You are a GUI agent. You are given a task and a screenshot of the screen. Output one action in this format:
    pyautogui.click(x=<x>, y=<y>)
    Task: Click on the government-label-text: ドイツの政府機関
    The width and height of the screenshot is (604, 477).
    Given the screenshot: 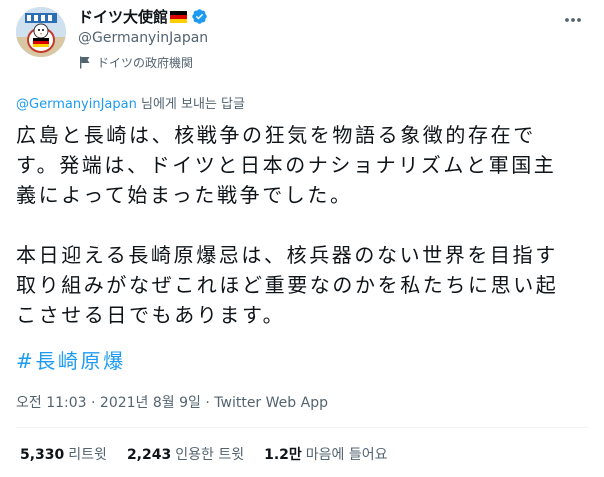 What is the action you would take?
    pyautogui.click(x=145, y=62)
    